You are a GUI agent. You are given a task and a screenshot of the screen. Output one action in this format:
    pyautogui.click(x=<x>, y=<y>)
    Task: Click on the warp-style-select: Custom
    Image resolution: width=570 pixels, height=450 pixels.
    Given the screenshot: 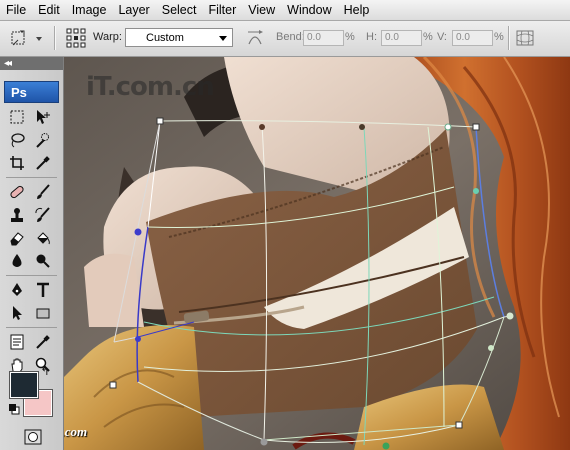 What is the action you would take?
    pyautogui.click(x=179, y=37)
    